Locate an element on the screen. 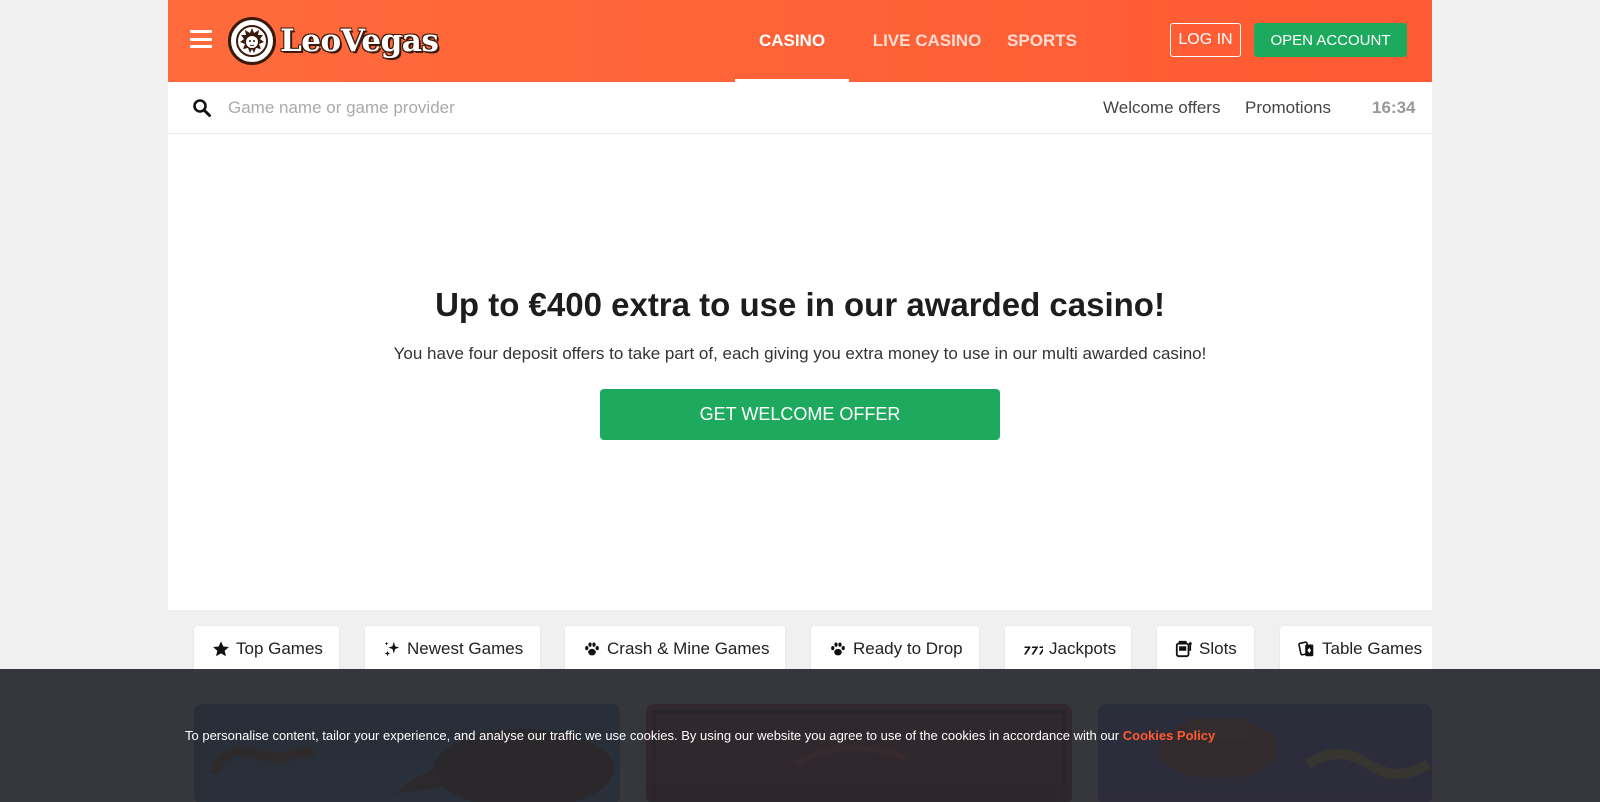 The image size is (1600, 802). category-label: Slots is located at coordinates (1218, 648).